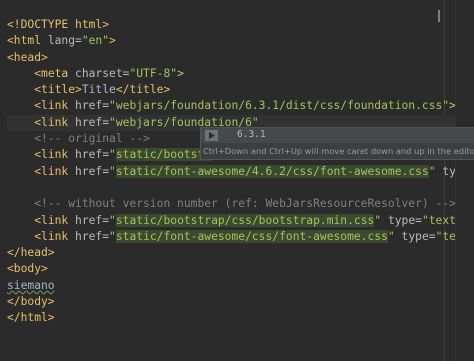  What do you see at coordinates (231, 253) in the screenshot?
I see `code-line: </head>` at bounding box center [231, 253].